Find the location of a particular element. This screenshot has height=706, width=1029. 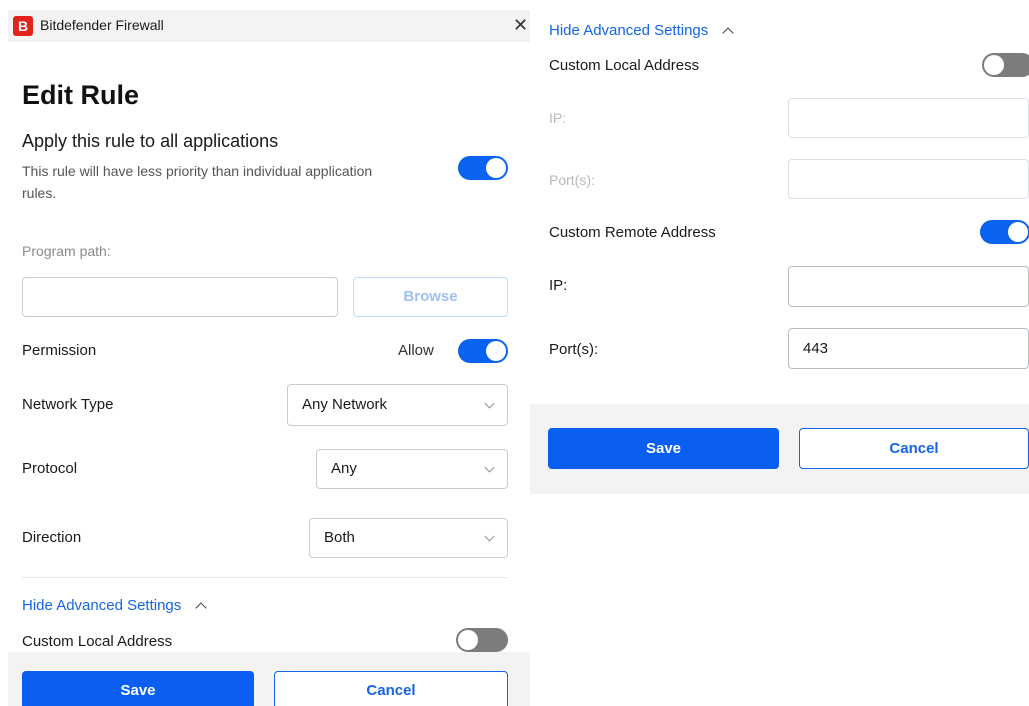

empty-area is located at coordinates (779, 600).